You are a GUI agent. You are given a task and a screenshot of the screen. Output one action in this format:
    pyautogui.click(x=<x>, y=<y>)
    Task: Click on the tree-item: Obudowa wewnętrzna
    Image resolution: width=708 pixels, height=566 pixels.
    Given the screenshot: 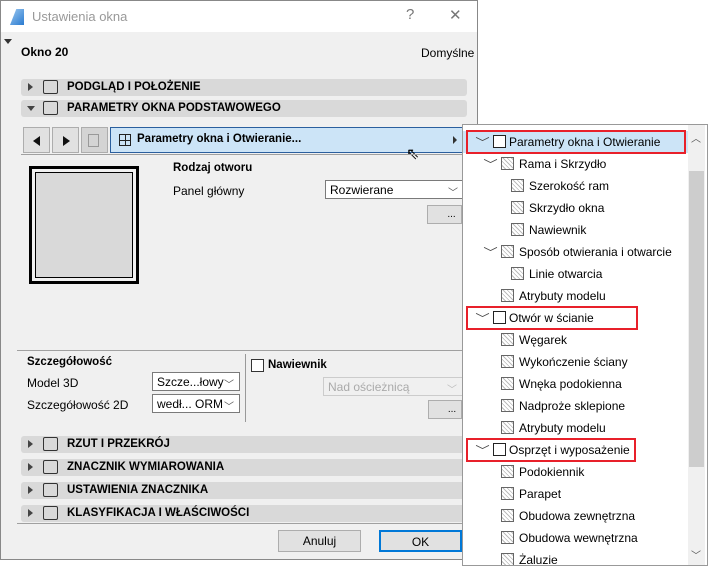 What is the action you would take?
    pyautogui.click(x=576, y=538)
    